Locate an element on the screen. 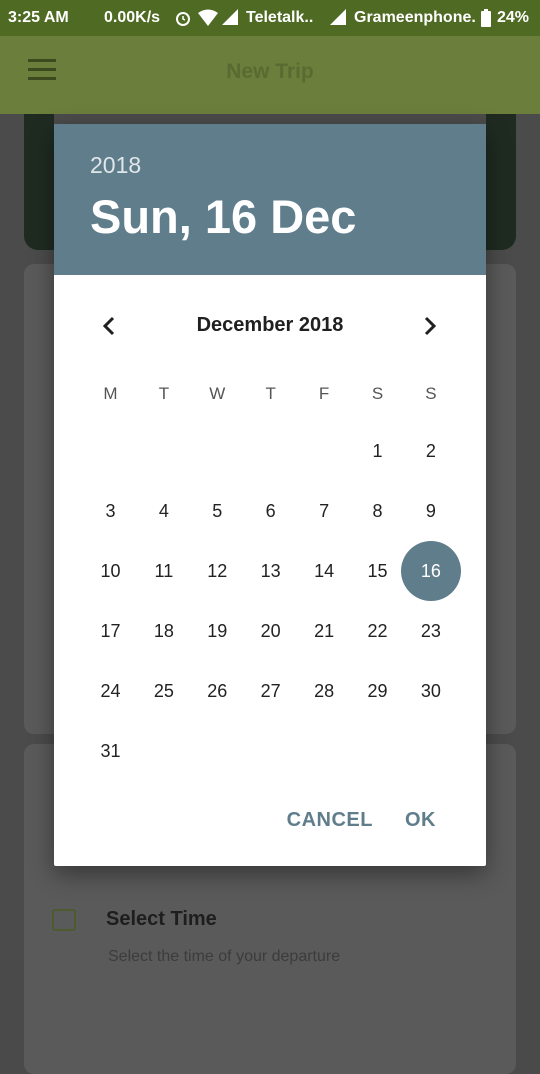  app-title: New Trip is located at coordinates (270, 71).